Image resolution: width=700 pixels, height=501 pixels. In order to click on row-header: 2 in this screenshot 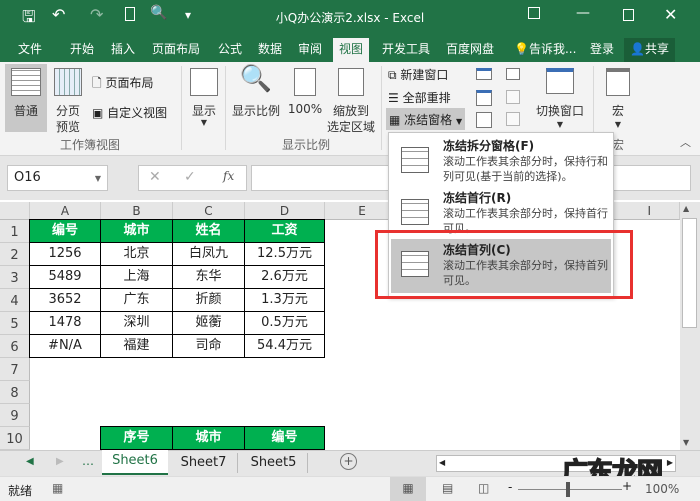, I will do `click(15, 254)`.